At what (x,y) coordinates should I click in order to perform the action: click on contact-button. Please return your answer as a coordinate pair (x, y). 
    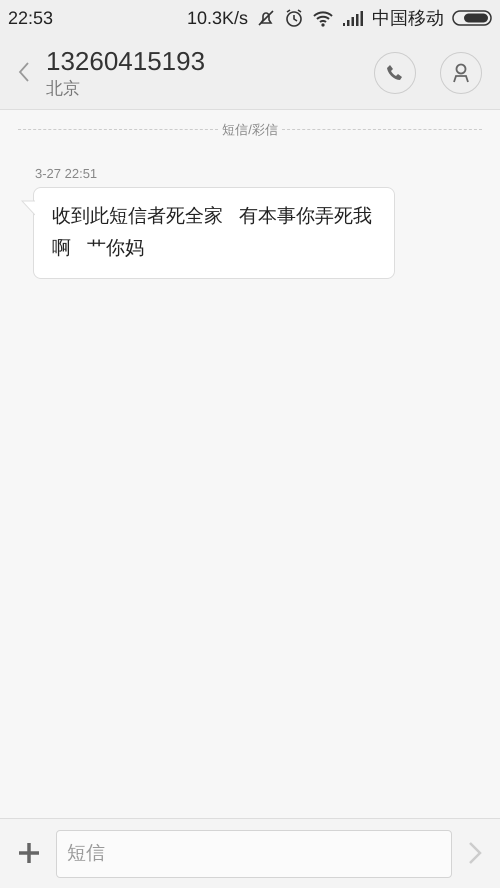
    Looking at the image, I should click on (461, 73).